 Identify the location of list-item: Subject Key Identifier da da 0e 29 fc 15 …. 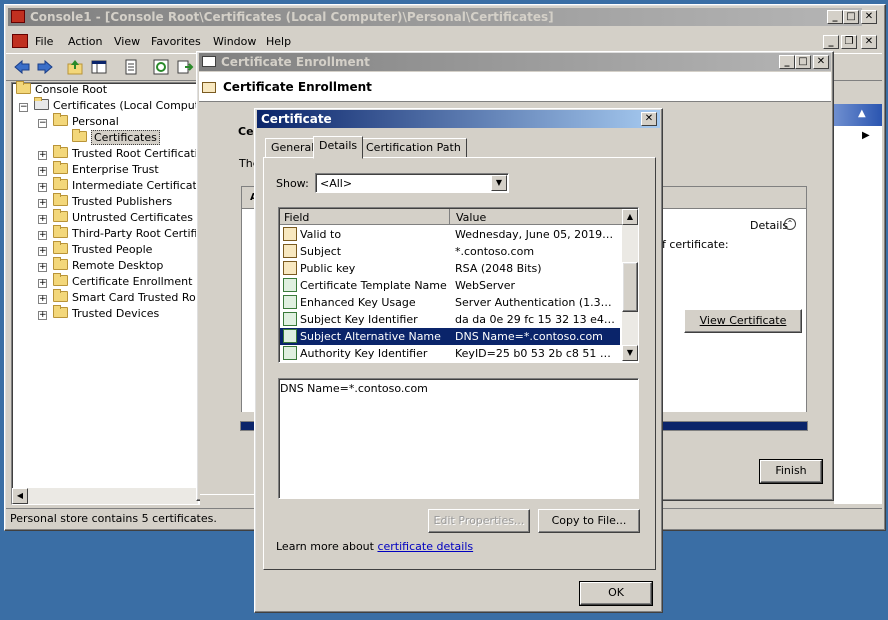
(450, 319).